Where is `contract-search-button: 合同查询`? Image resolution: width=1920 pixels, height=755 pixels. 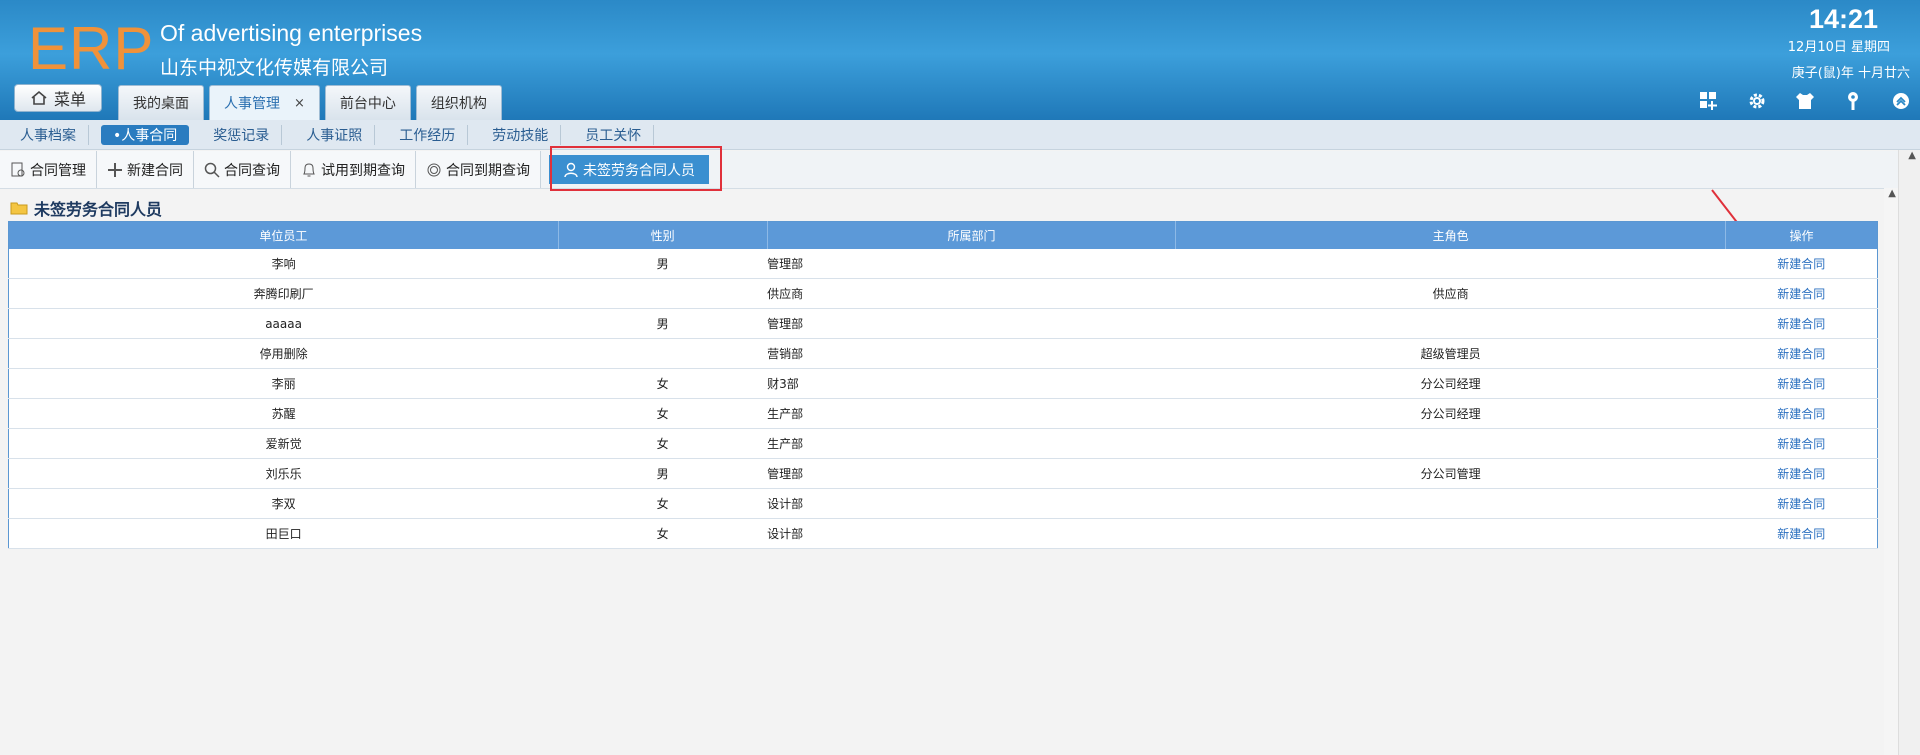
contract-search-button: 合同查询 is located at coordinates (242, 169).